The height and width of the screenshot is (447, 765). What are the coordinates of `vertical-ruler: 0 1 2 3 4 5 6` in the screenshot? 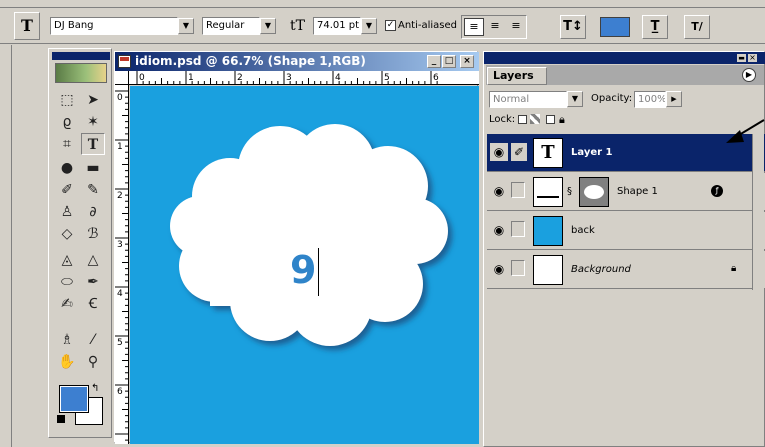 It's located at (122, 264).